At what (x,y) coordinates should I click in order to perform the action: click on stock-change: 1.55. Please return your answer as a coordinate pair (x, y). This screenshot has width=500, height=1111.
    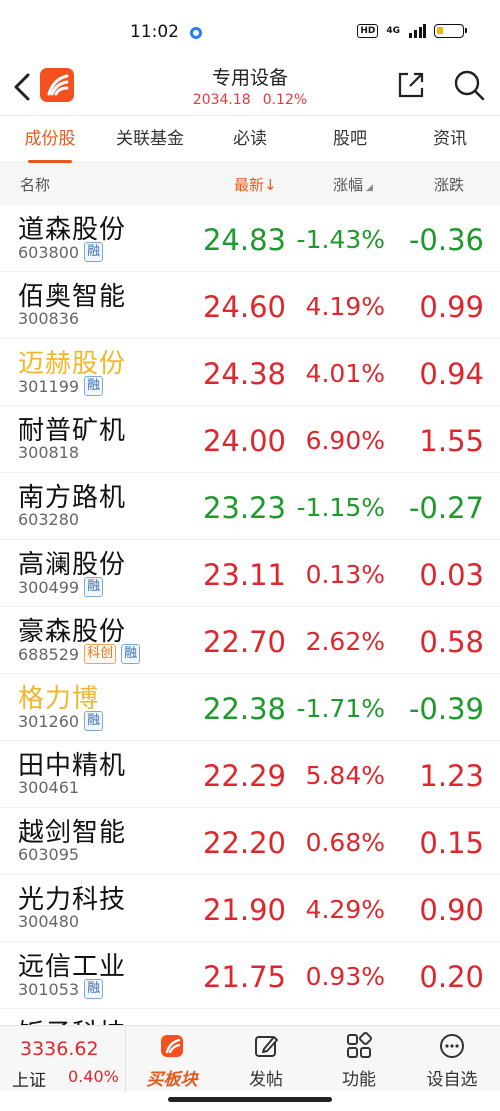
    Looking at the image, I should click on (451, 441).